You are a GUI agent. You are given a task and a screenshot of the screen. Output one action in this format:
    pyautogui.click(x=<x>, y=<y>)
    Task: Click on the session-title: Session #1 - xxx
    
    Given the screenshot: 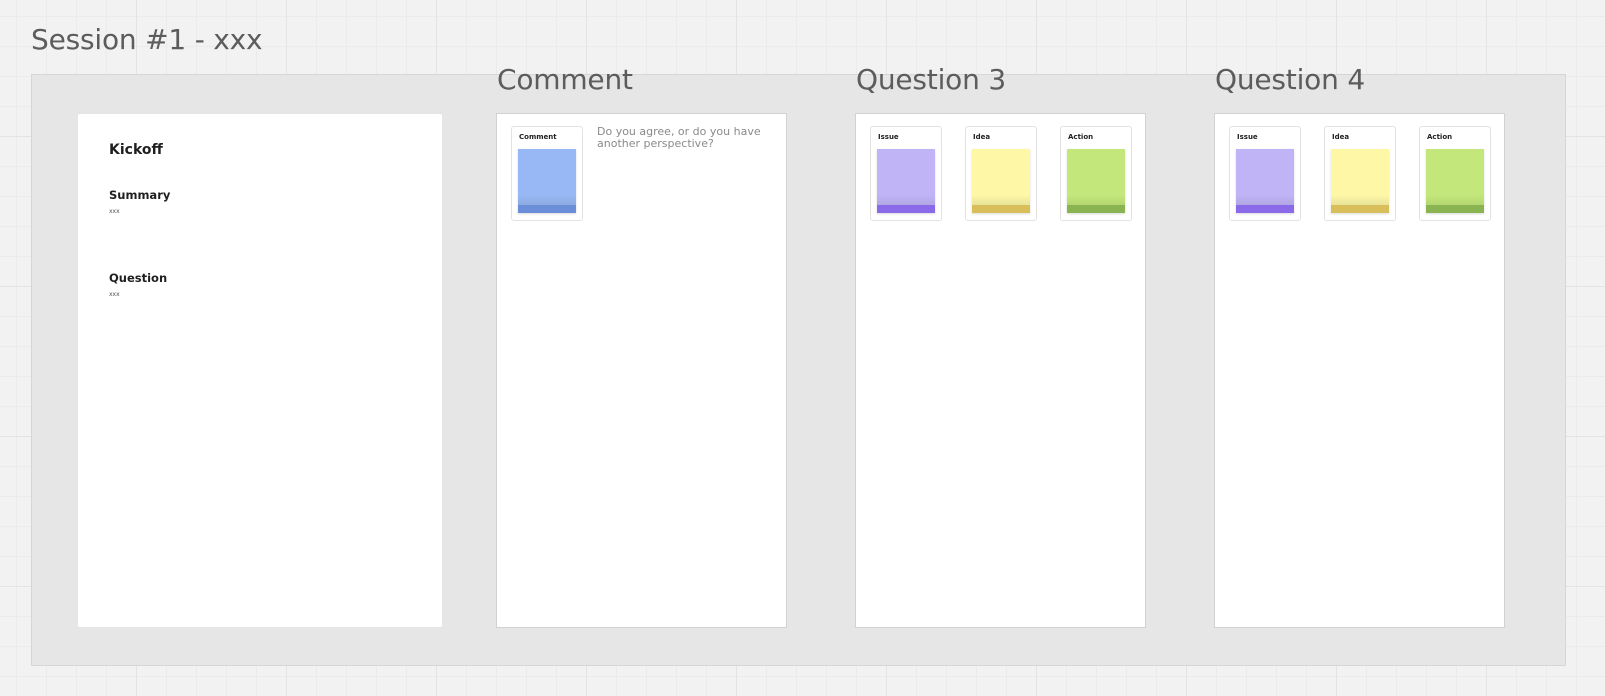 What is the action you would take?
    pyautogui.click(x=147, y=39)
    